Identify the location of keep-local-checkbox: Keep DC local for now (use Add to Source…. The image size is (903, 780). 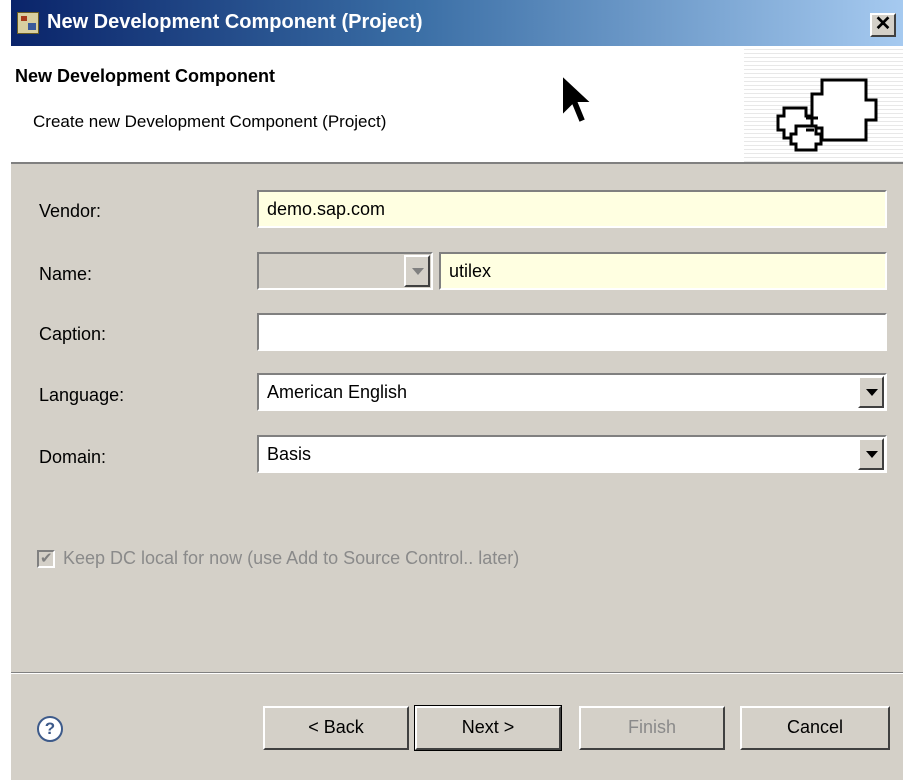
(278, 558).